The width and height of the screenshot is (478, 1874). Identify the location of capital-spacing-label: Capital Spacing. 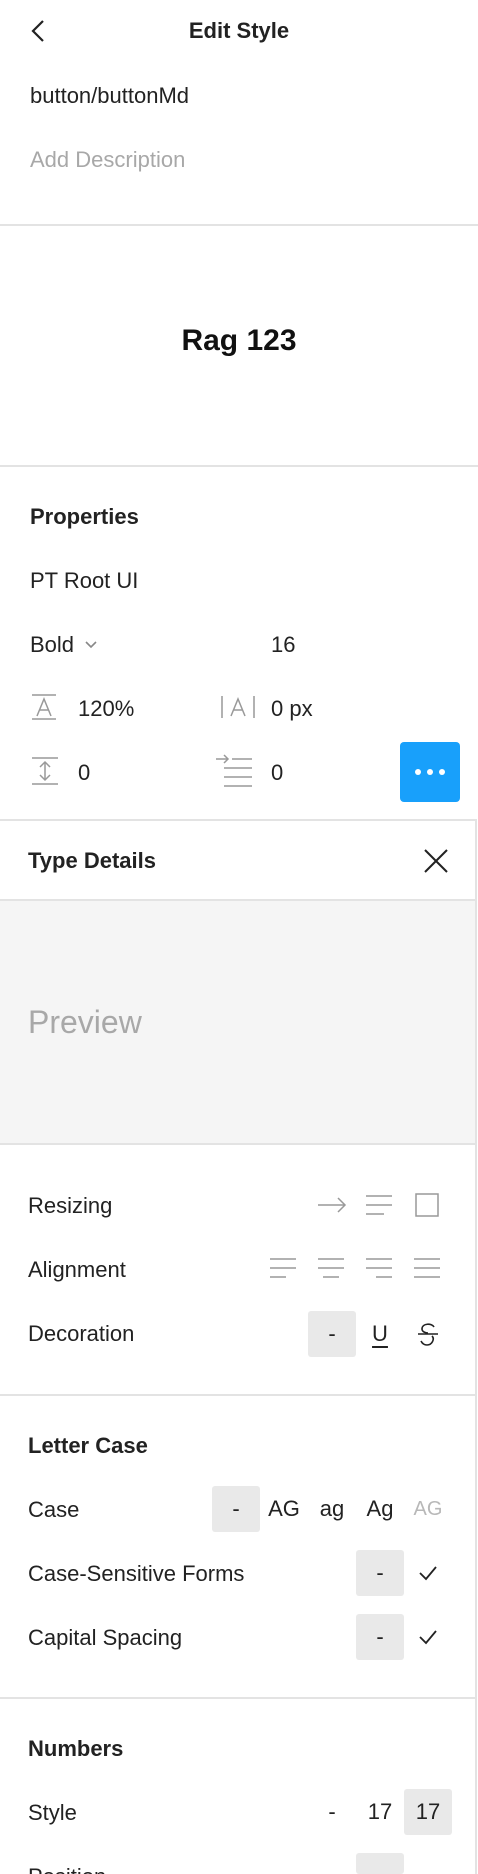
(105, 1637).